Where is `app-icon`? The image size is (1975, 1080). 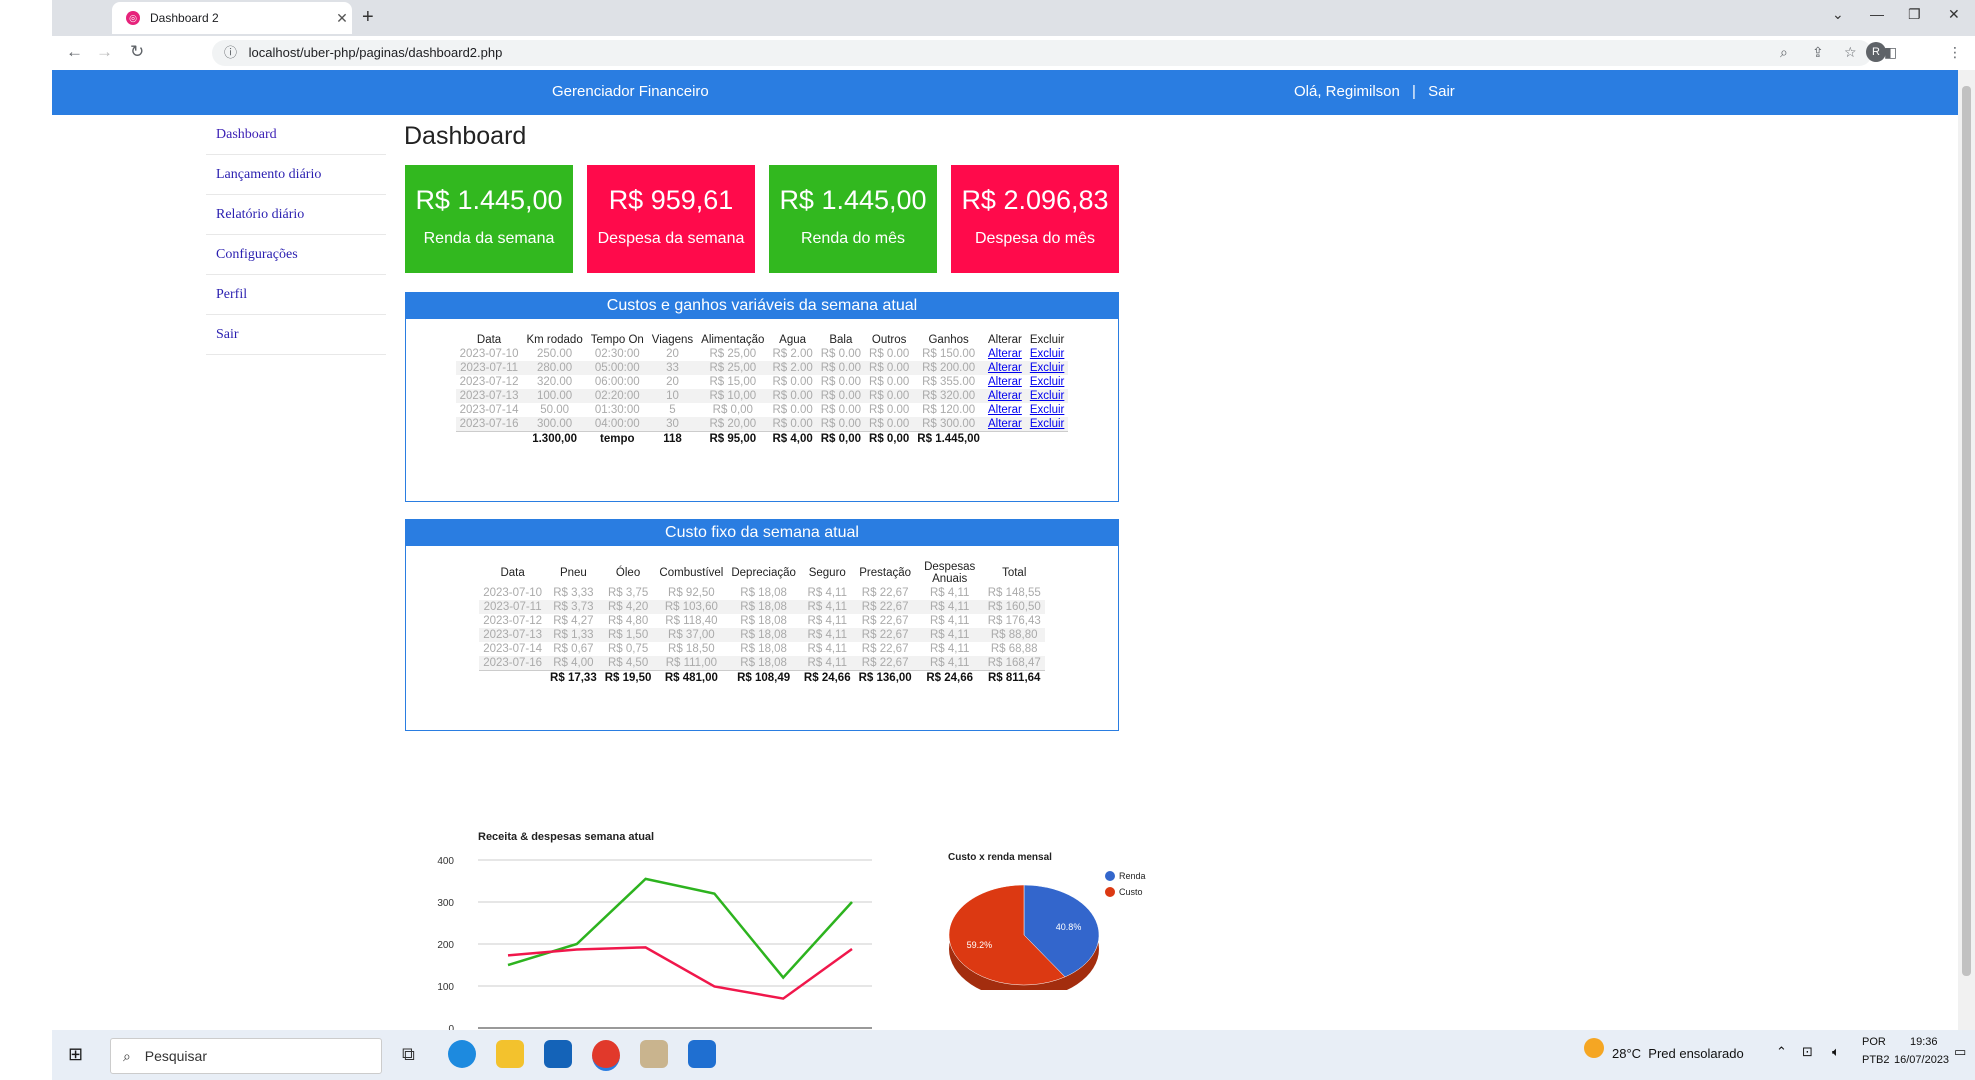 app-icon is located at coordinates (654, 1054).